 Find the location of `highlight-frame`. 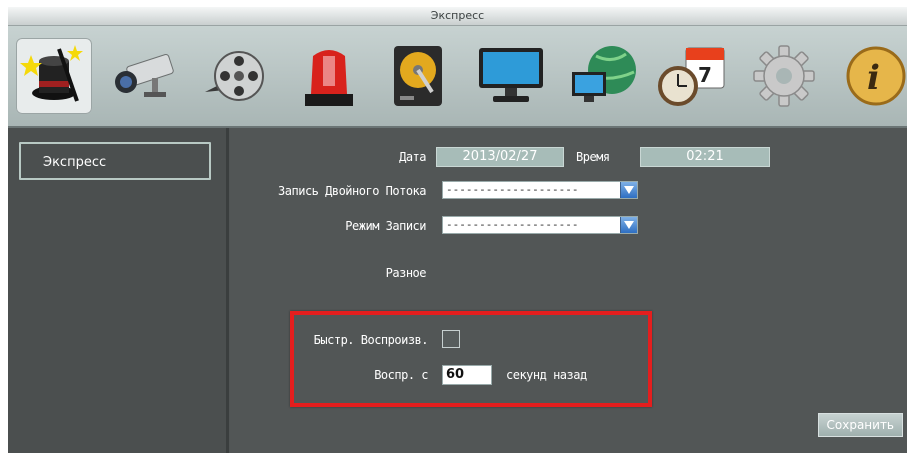

highlight-frame is located at coordinates (471, 359).